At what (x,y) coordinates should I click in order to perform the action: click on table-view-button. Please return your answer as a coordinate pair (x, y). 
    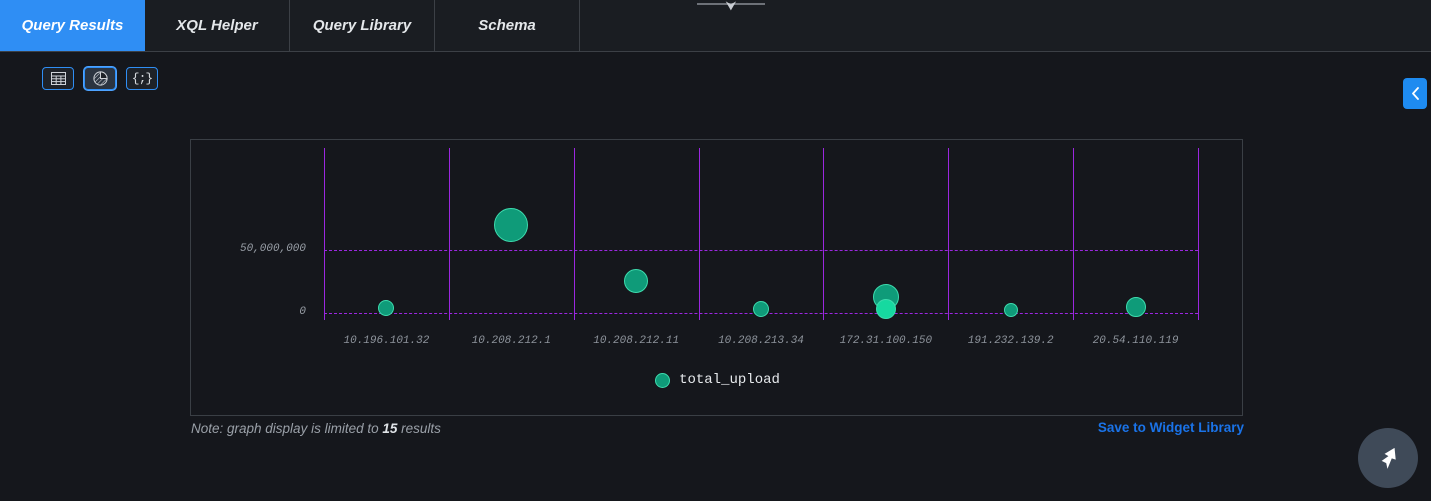
    Looking at the image, I should click on (58, 78).